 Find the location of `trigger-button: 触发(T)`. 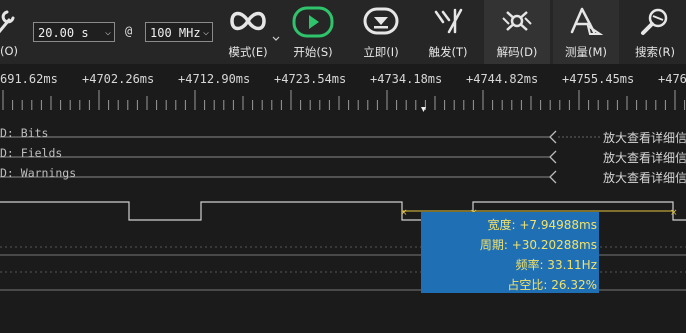

trigger-button: 触发(T) is located at coordinates (448, 32).